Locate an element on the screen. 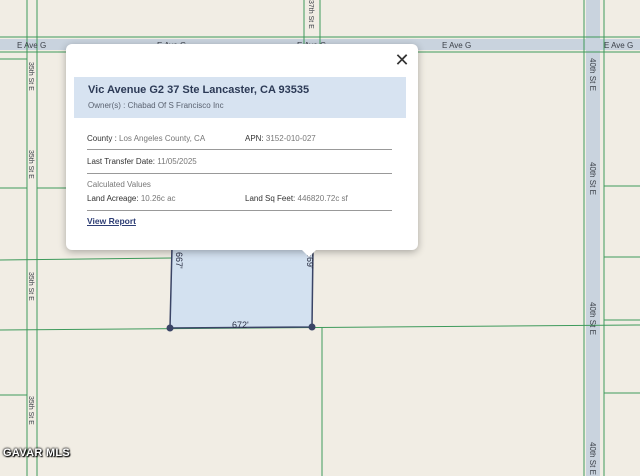 This screenshot has height=476, width=640. dimension-bottom: 672' is located at coordinates (240, 325).